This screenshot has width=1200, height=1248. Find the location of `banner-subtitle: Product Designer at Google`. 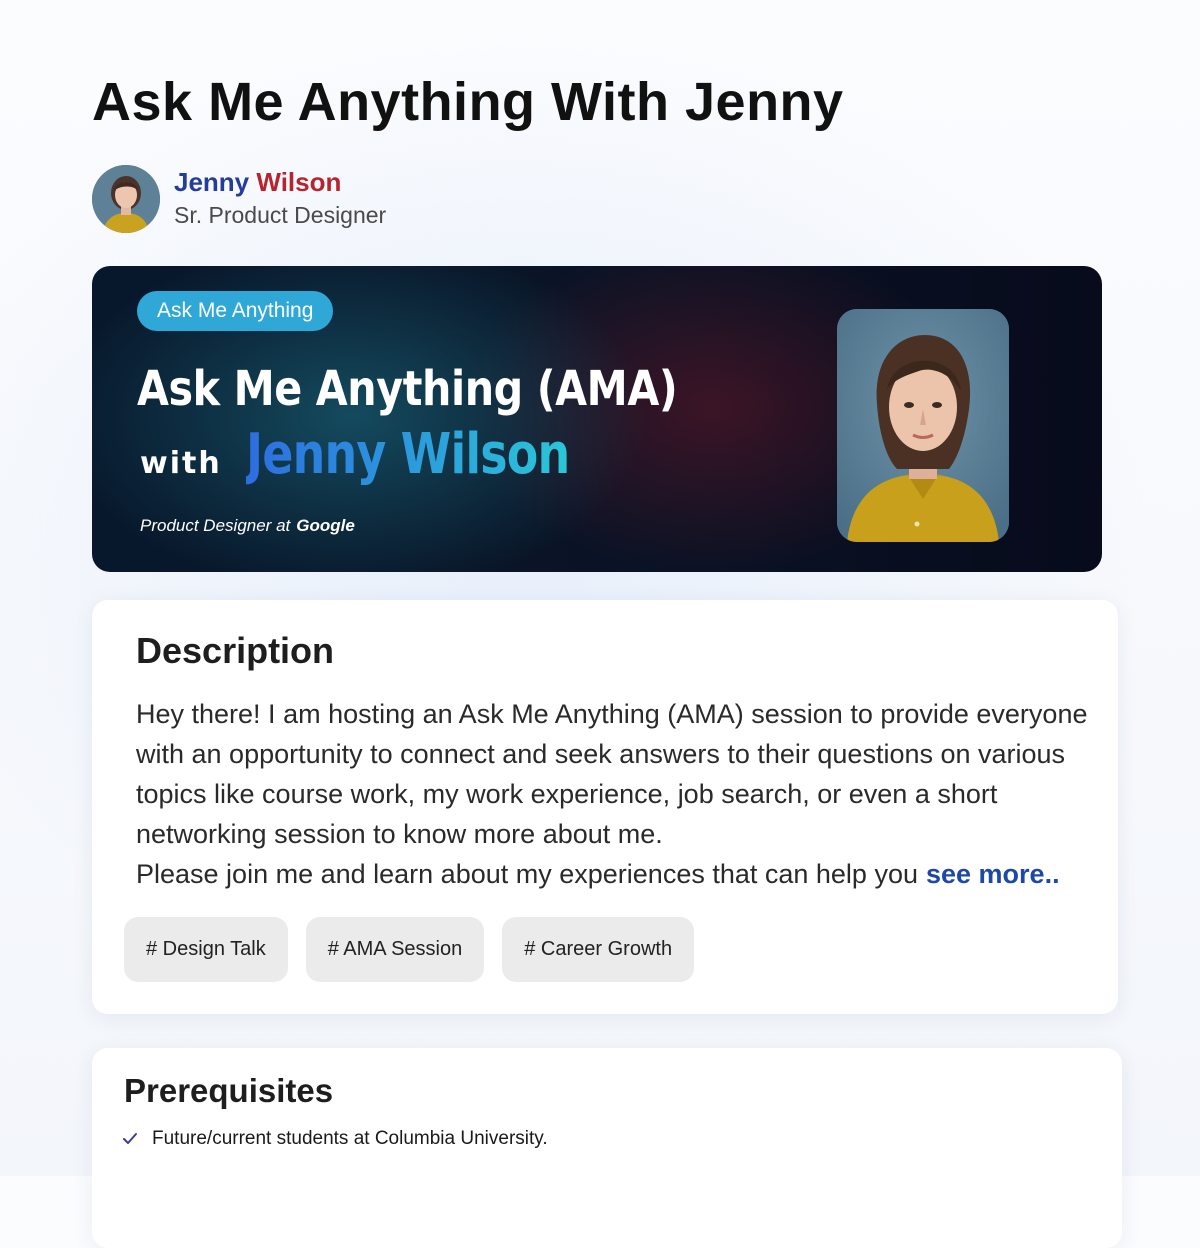

banner-subtitle: Product Designer at Google is located at coordinates (247, 526).